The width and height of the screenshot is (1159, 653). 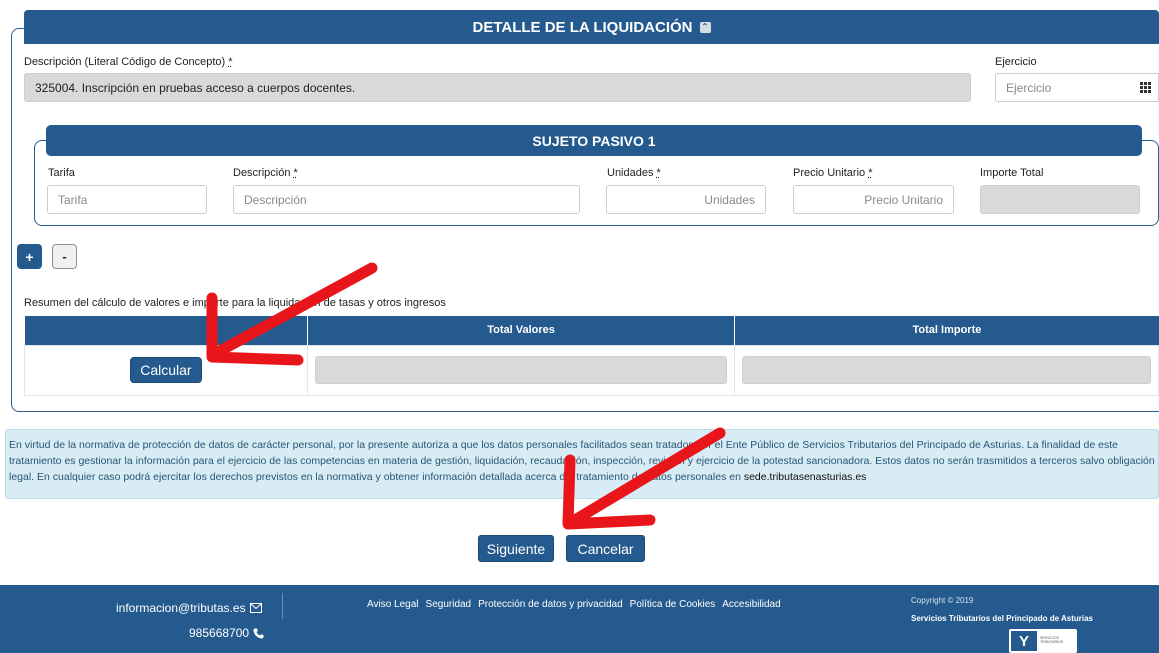 I want to click on copyright: Copyright © 2019, so click(x=942, y=600).